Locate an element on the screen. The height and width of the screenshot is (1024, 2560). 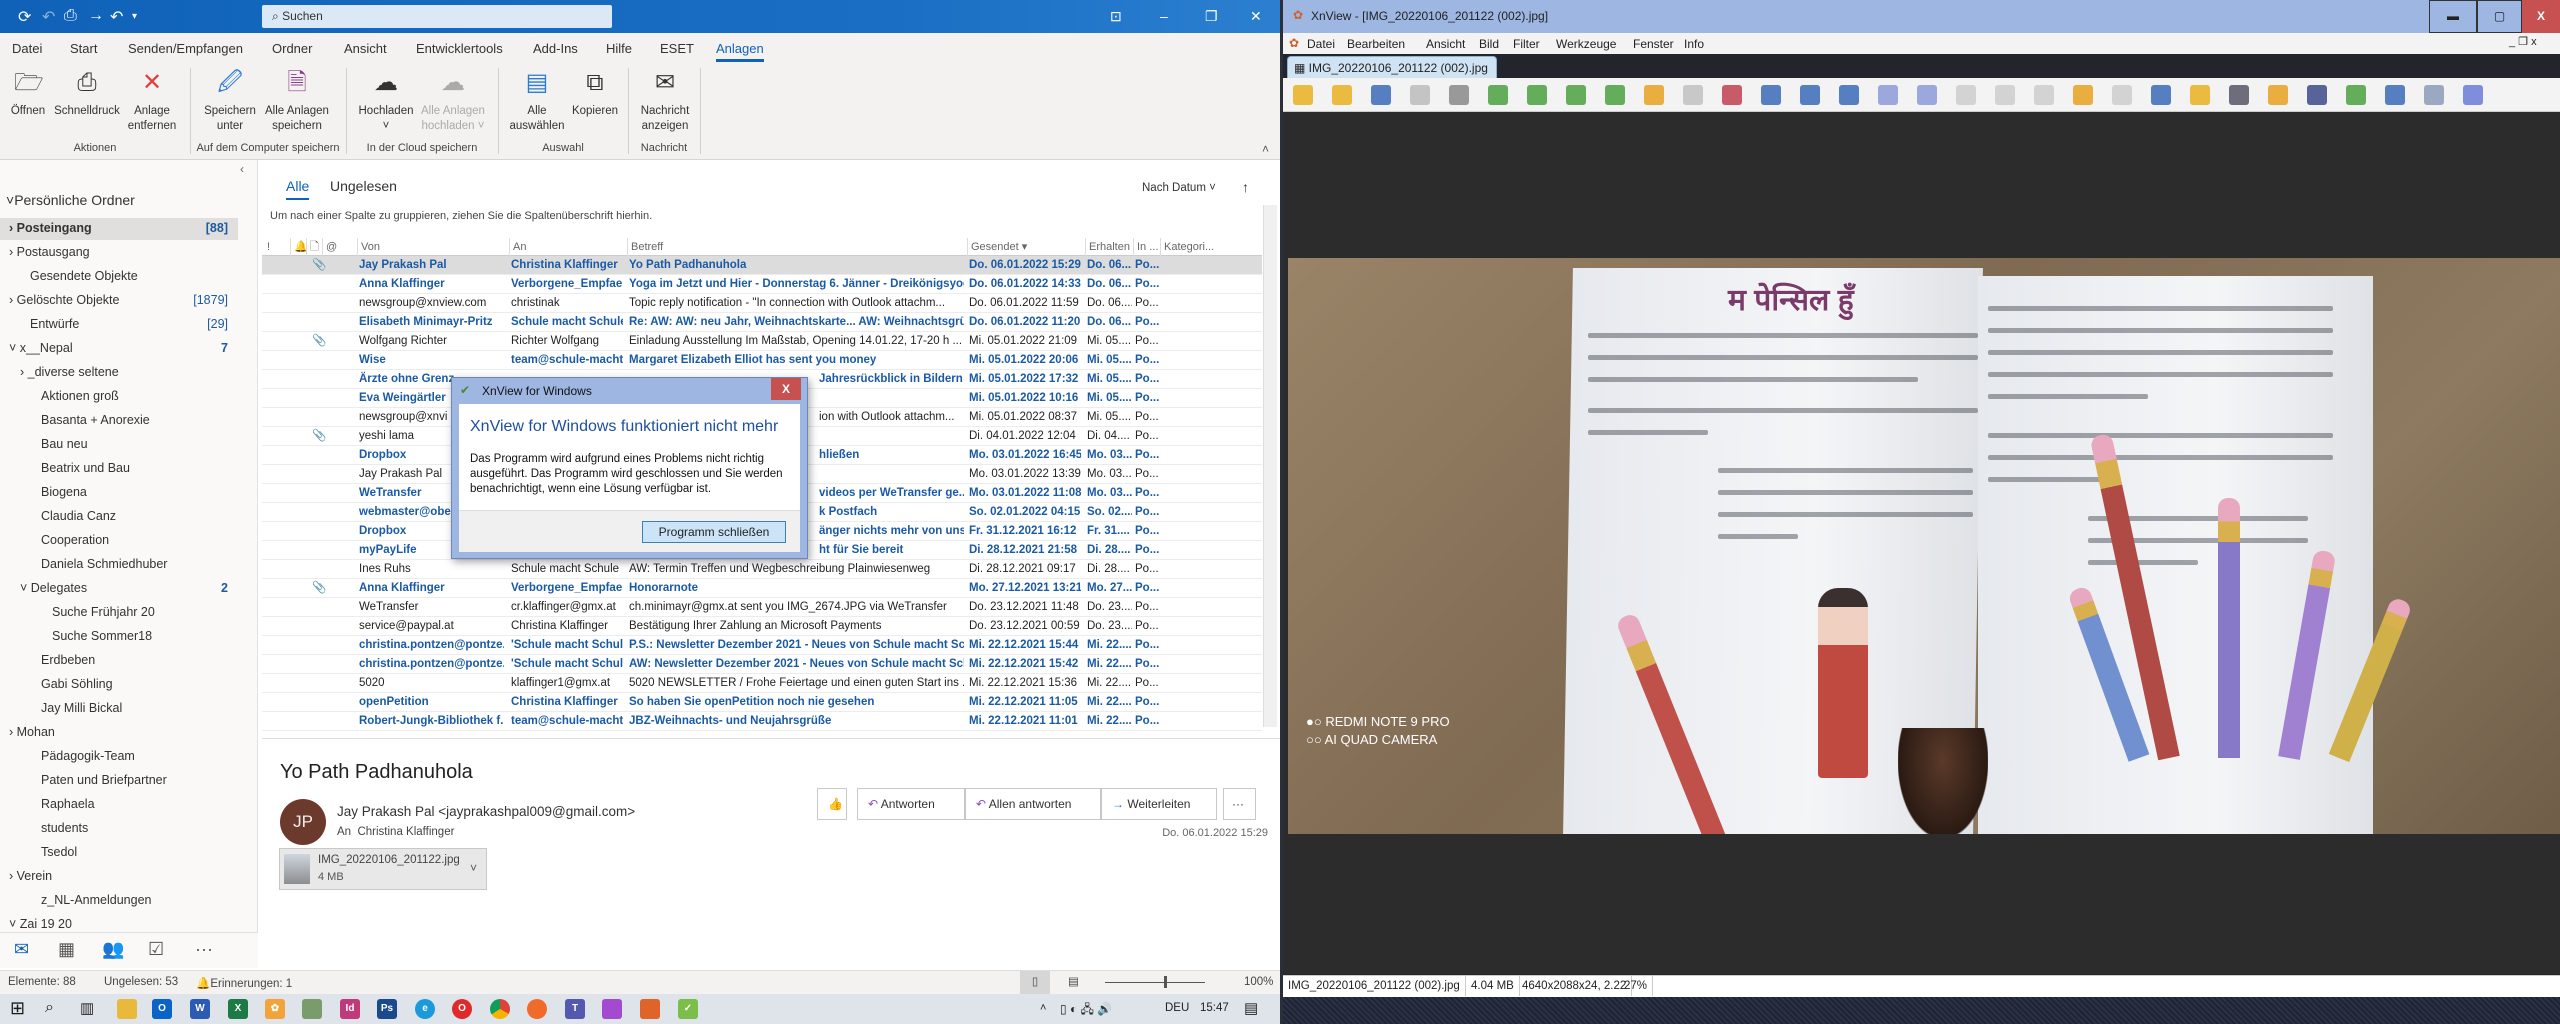
folder-item: Beatrix und Bau is located at coordinates (119, 469).